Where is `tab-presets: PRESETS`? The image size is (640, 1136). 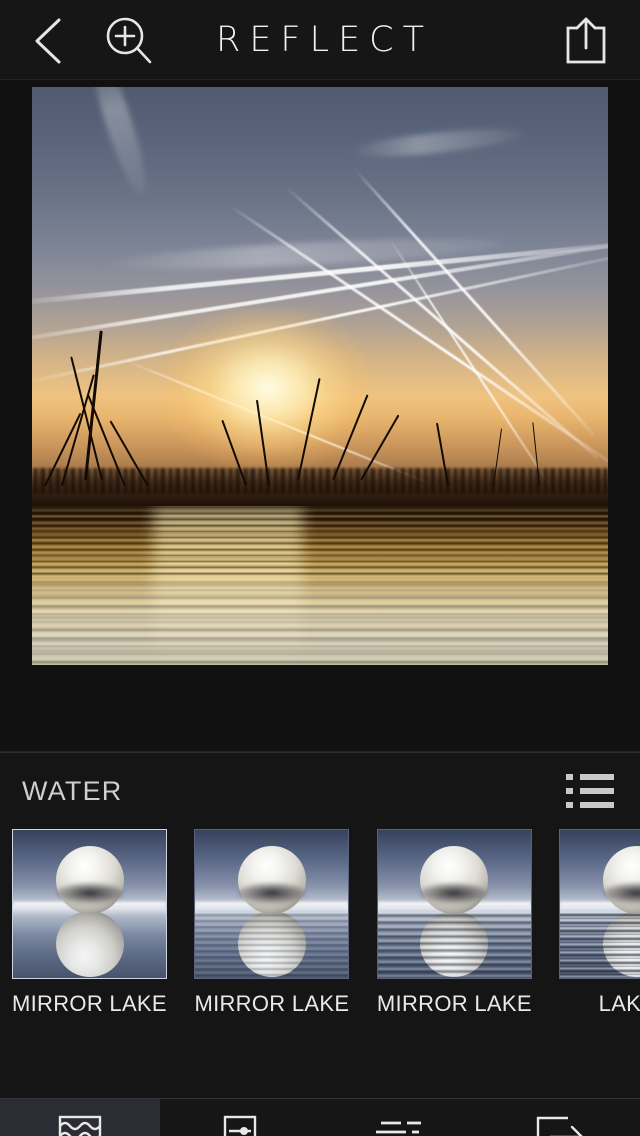 tab-presets: PRESETS is located at coordinates (80, 1117).